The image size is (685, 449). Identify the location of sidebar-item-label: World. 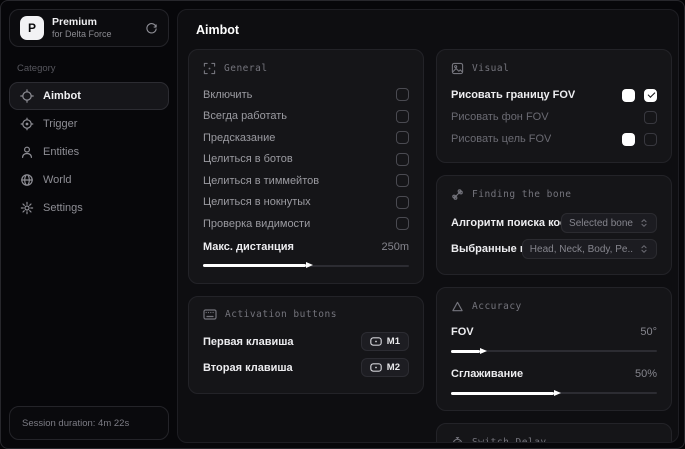
(57, 180).